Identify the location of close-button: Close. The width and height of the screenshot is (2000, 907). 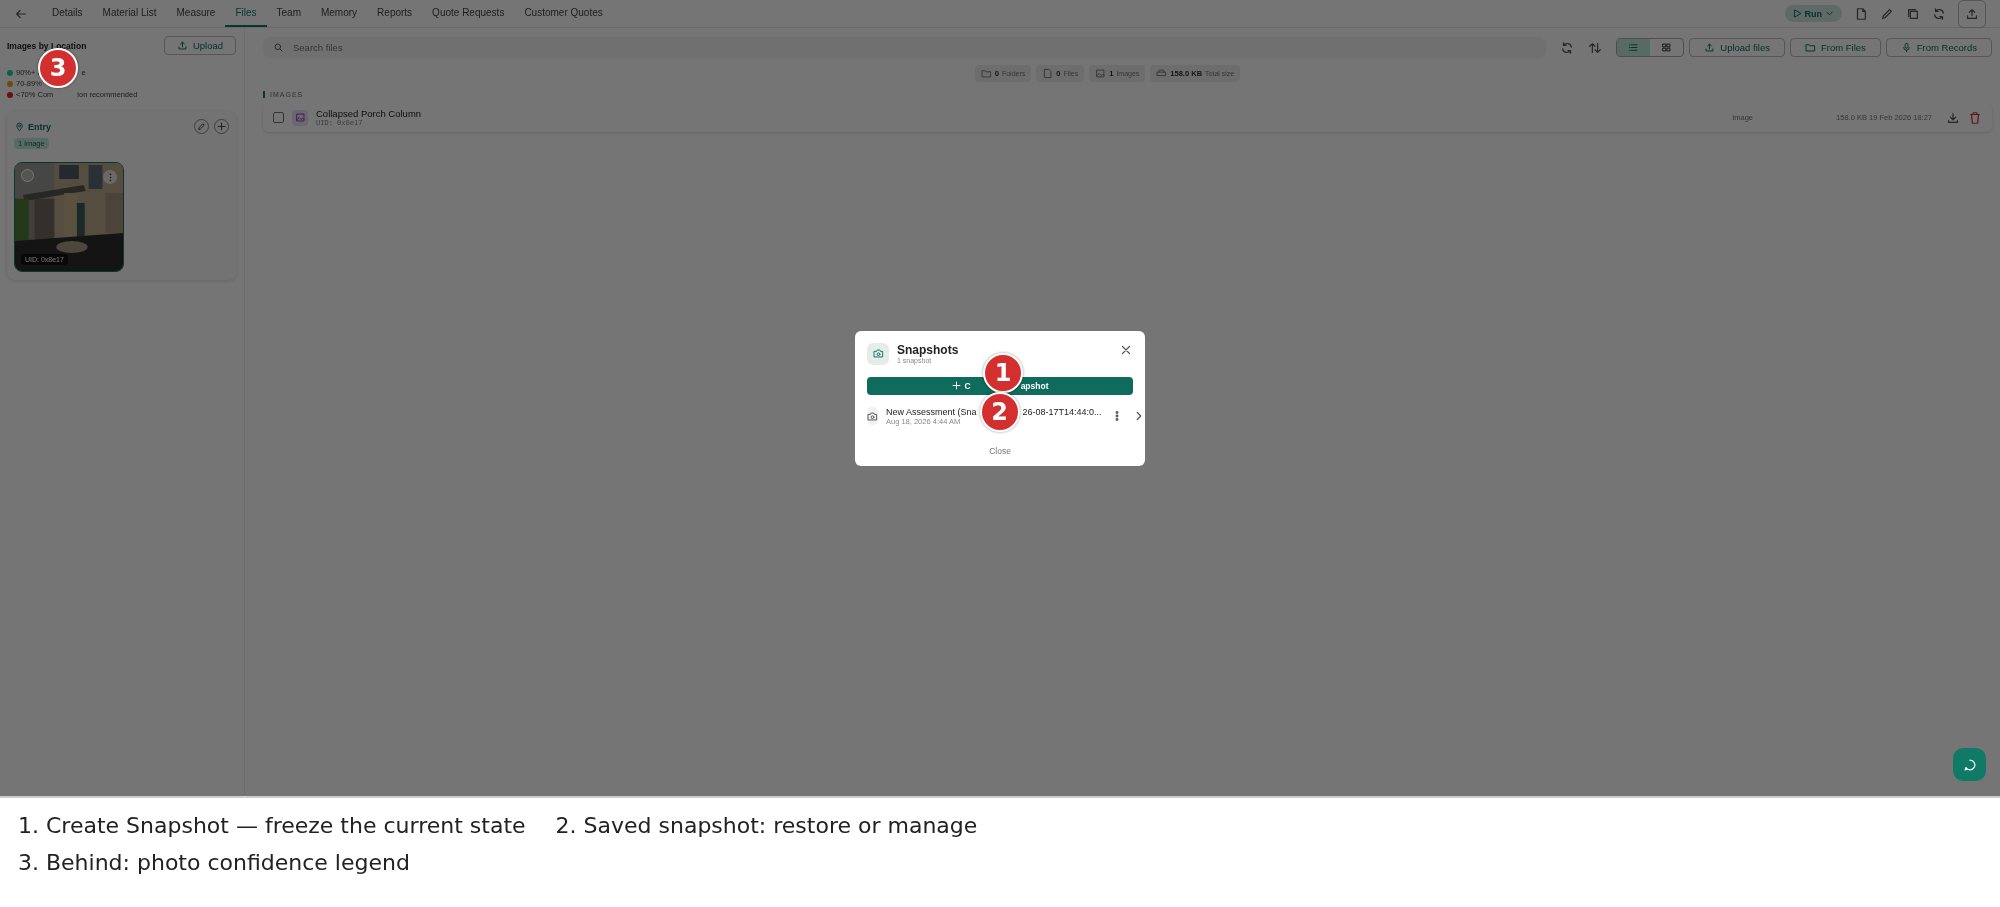
(1000, 450).